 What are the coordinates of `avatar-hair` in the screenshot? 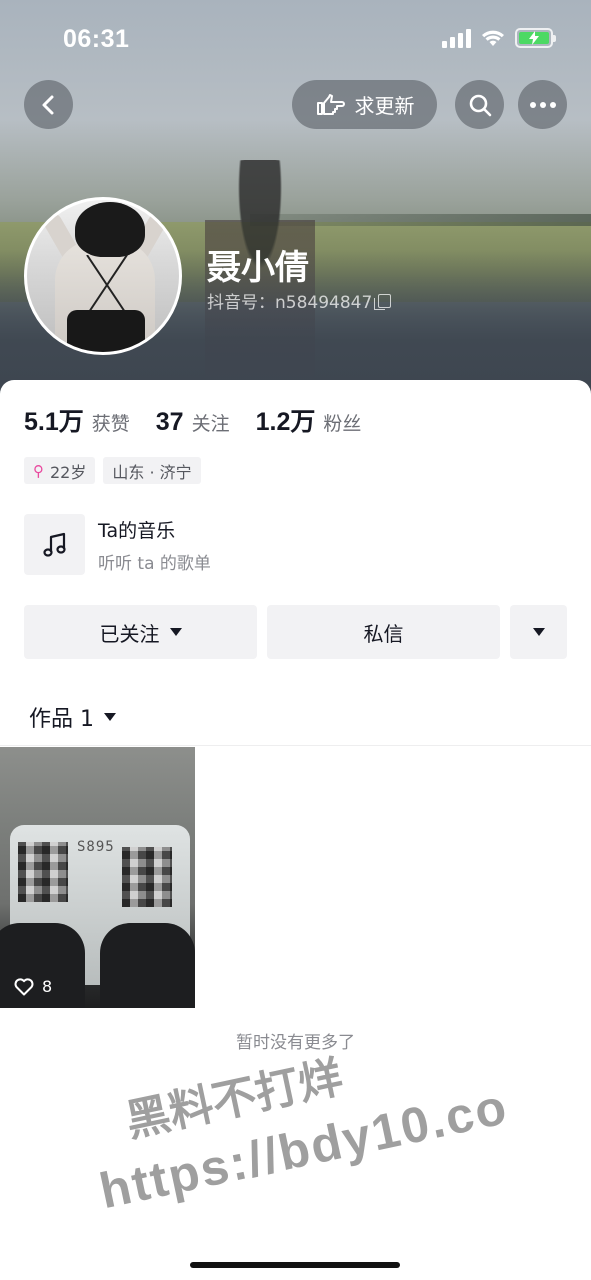 It's located at (110, 229).